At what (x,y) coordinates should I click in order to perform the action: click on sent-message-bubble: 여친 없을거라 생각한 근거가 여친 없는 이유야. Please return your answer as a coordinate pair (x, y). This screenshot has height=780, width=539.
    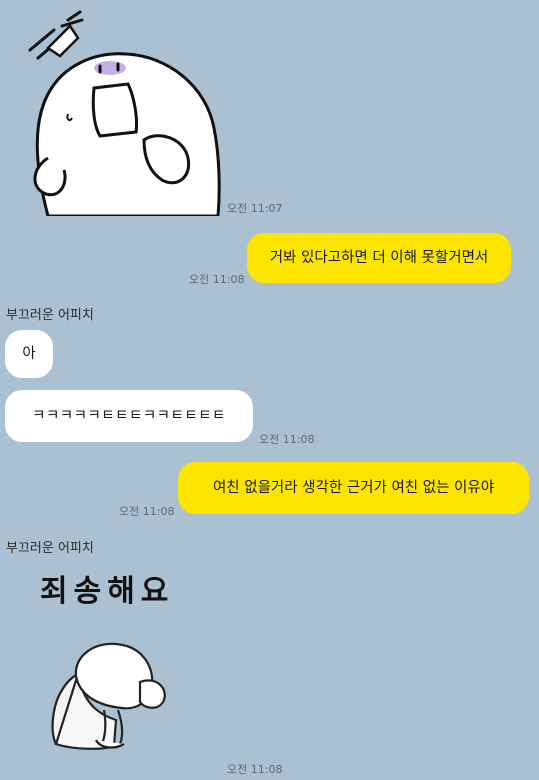
    Looking at the image, I should click on (353, 488).